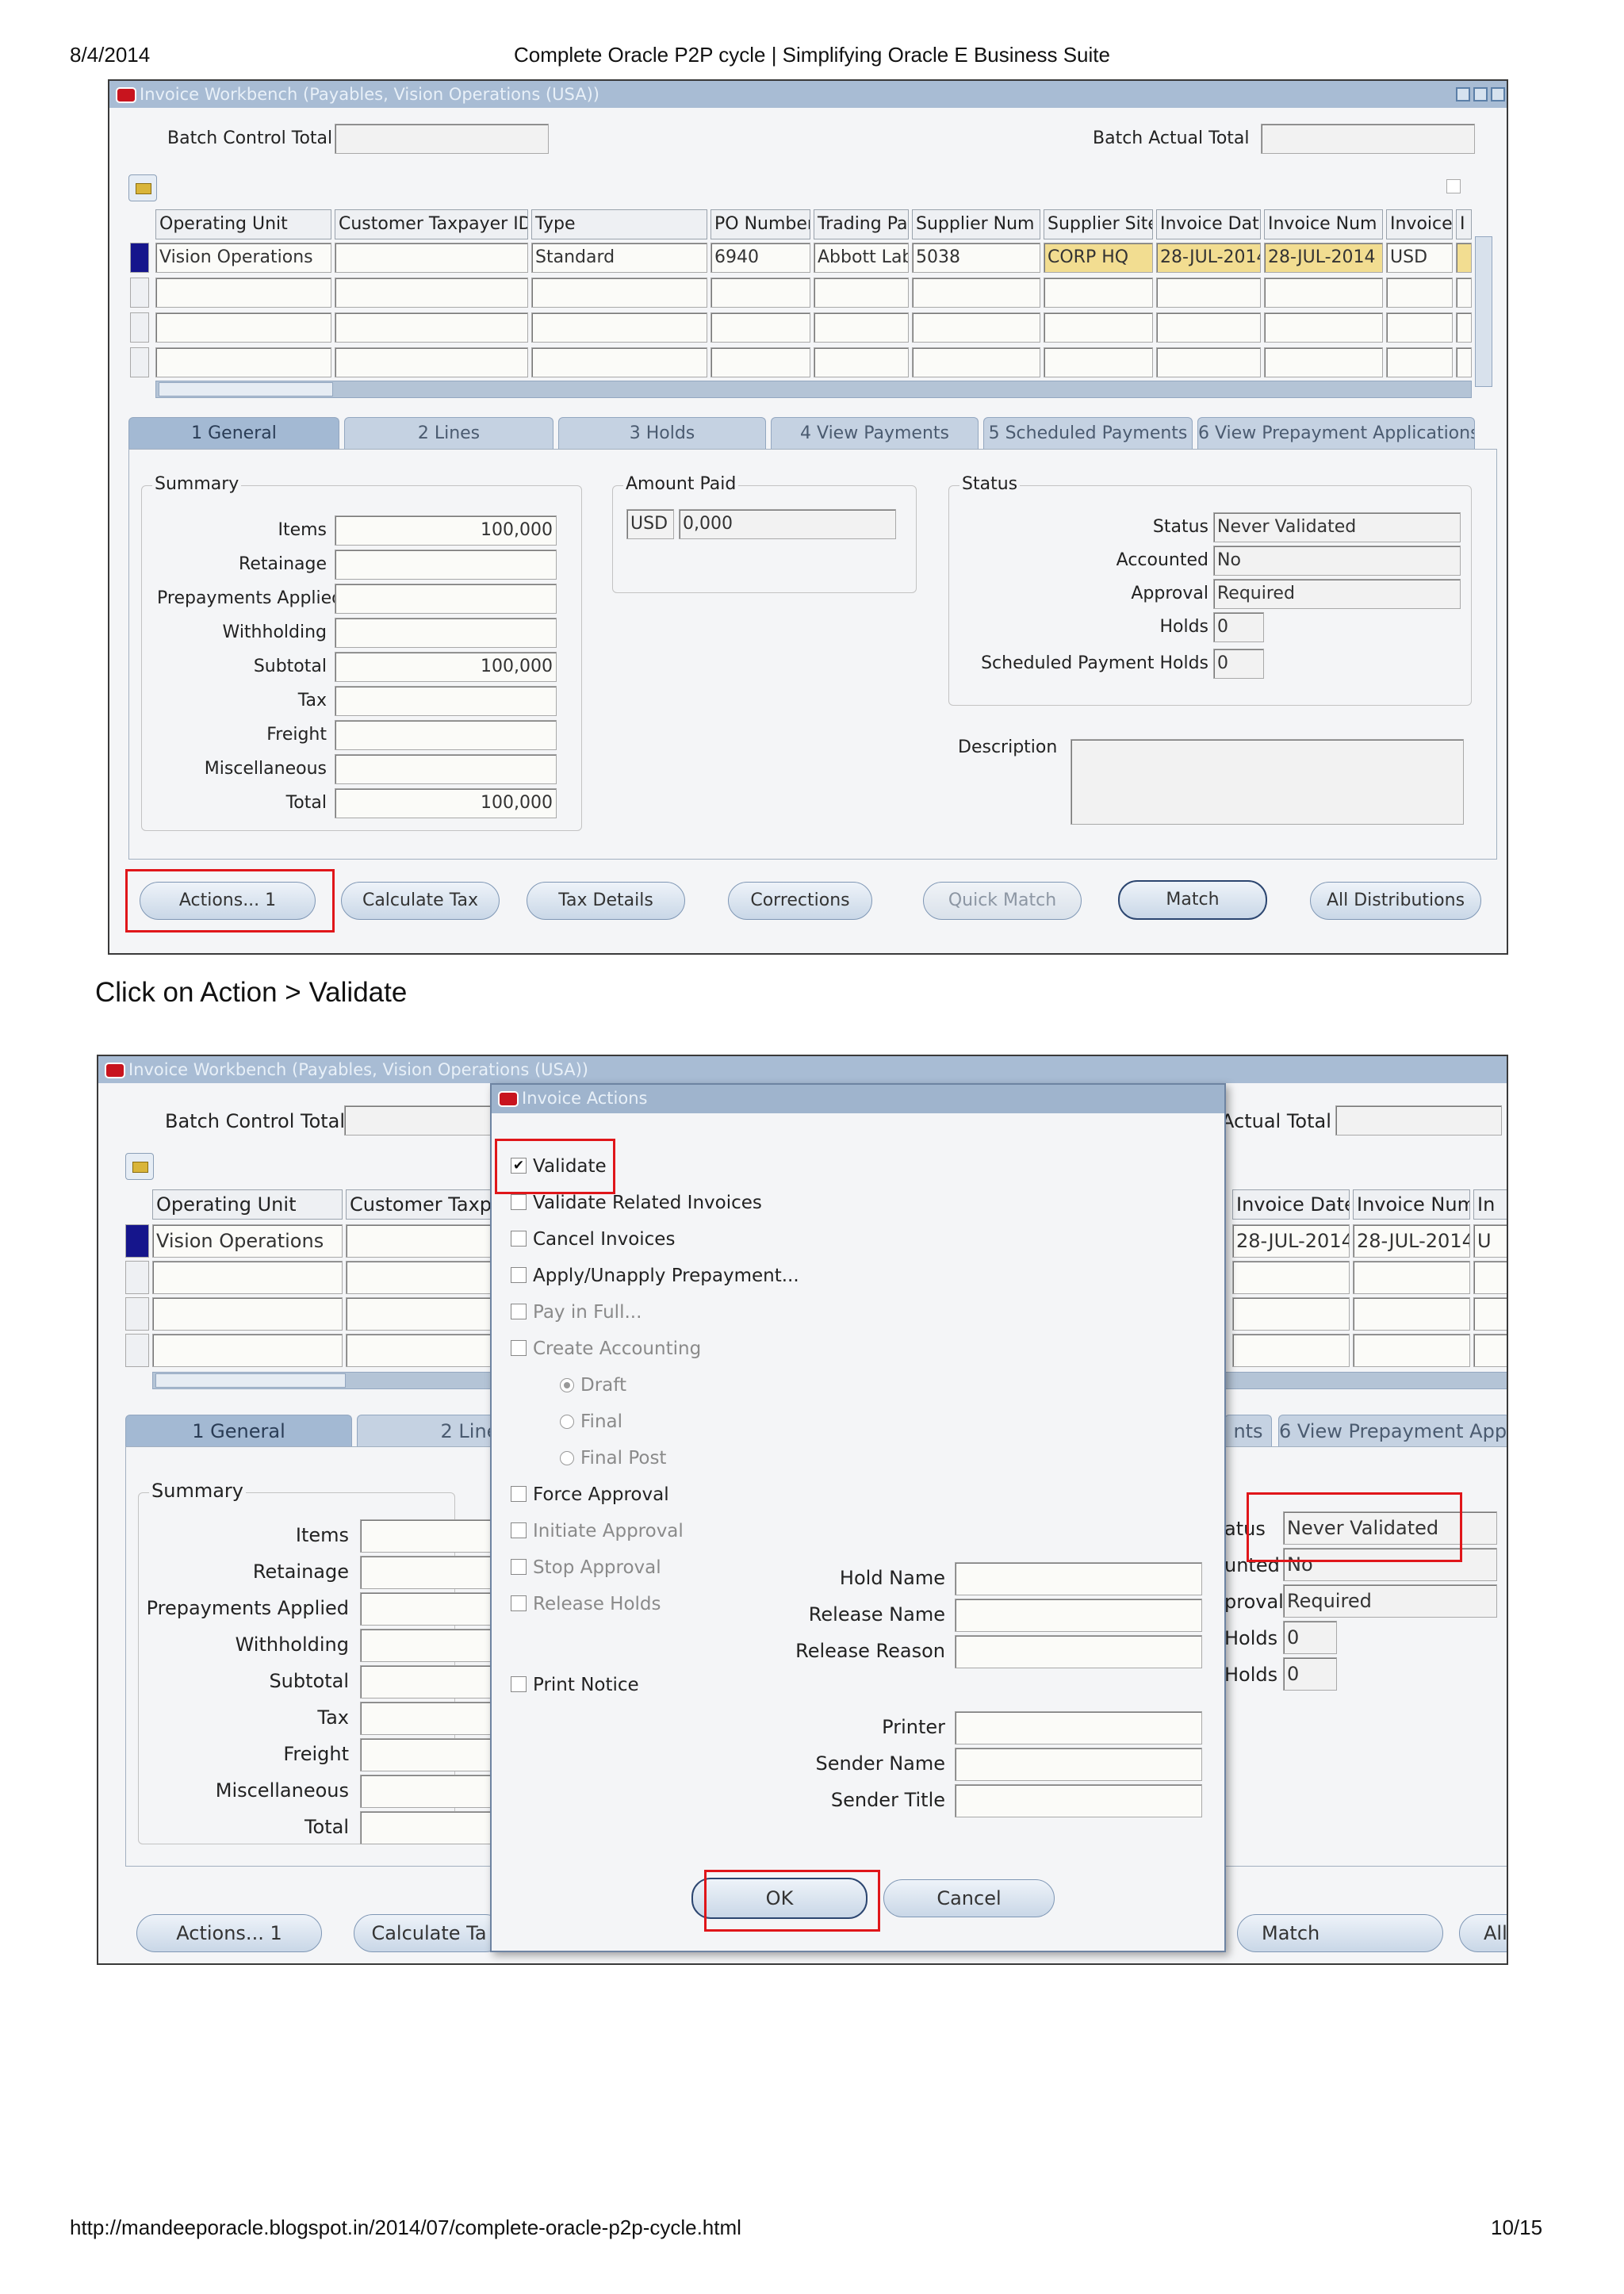 The height and width of the screenshot is (2294, 1624). I want to click on tab-holds: 3 Holds, so click(662, 433).